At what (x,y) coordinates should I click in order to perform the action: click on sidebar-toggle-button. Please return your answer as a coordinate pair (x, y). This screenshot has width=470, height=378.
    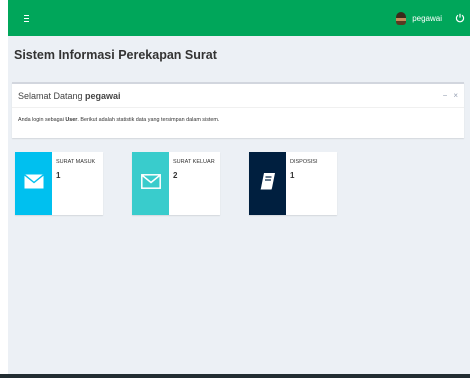
    Looking at the image, I should click on (26, 18).